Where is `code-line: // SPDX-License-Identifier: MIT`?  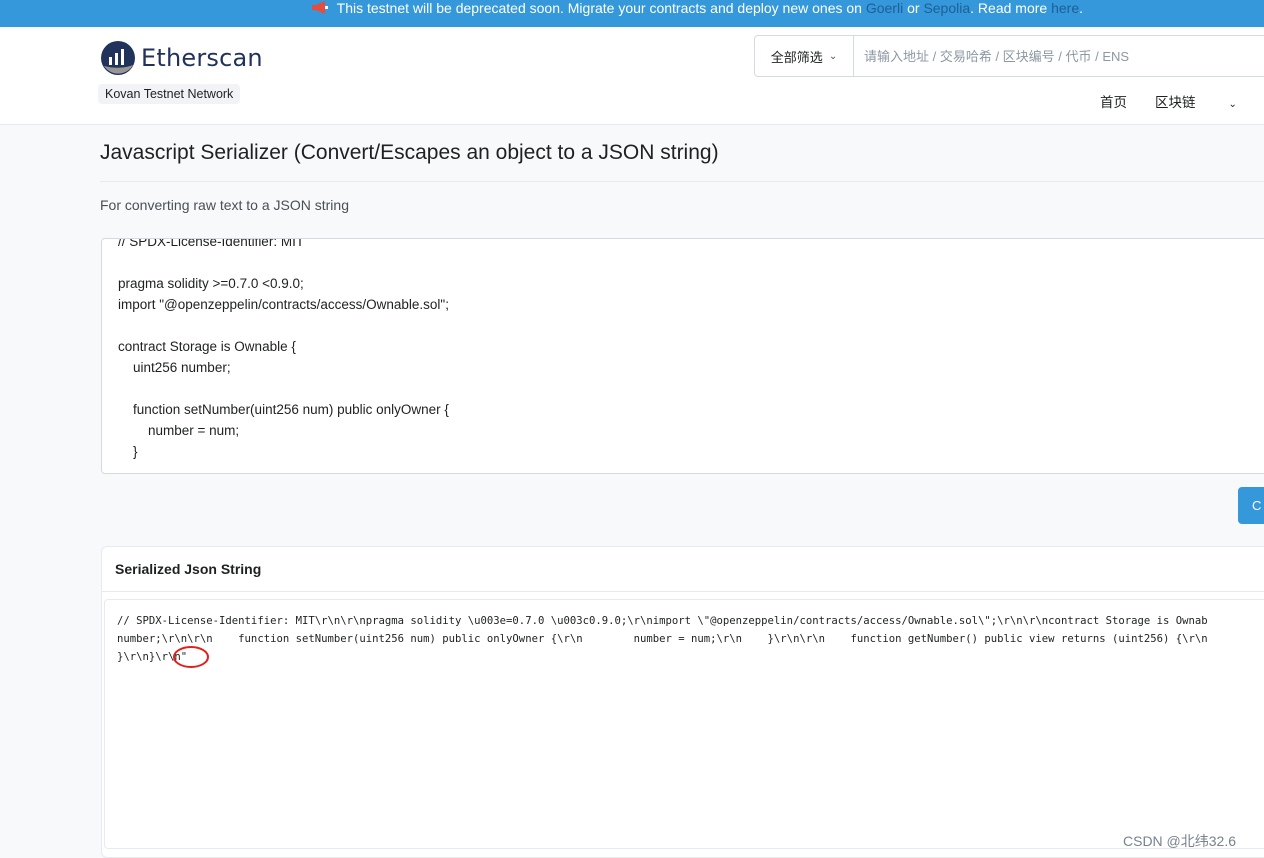
code-line: // SPDX-License-Identifier: MIT is located at coordinates (211, 243).